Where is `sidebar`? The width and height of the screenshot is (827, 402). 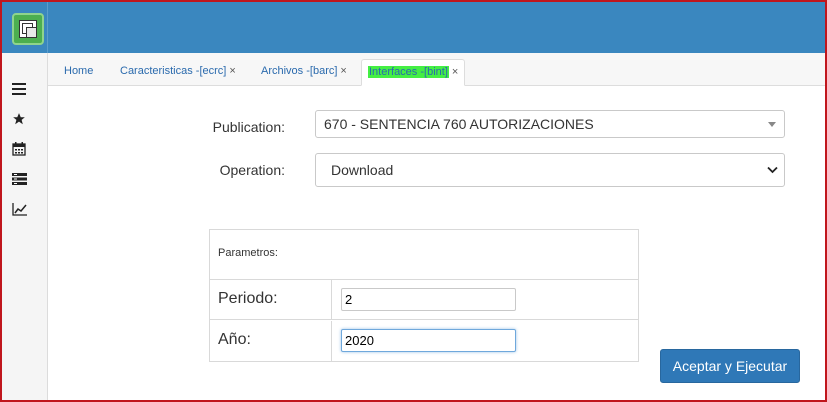
sidebar is located at coordinates (25, 226).